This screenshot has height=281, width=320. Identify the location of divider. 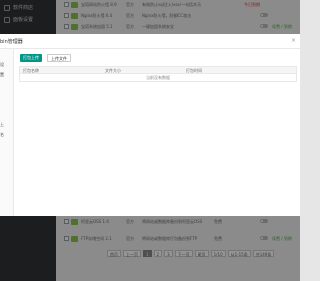
(150, 48).